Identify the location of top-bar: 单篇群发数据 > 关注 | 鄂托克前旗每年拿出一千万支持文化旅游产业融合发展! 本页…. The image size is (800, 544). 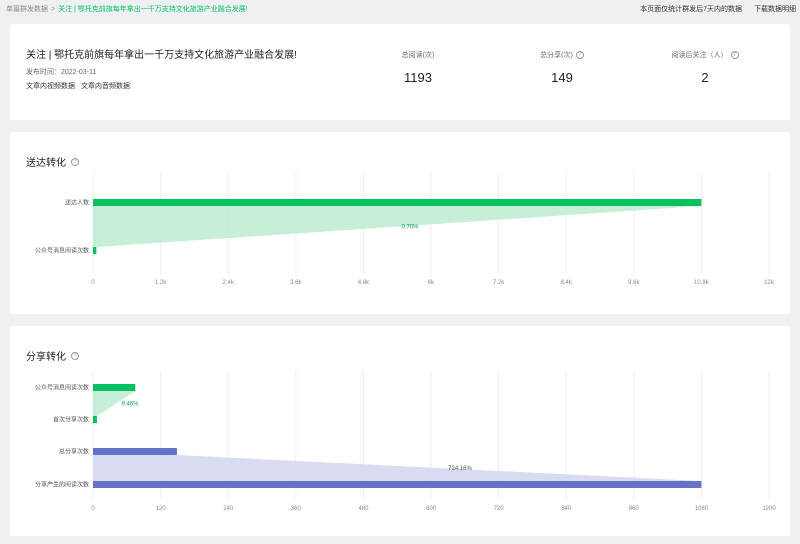
(400, 9).